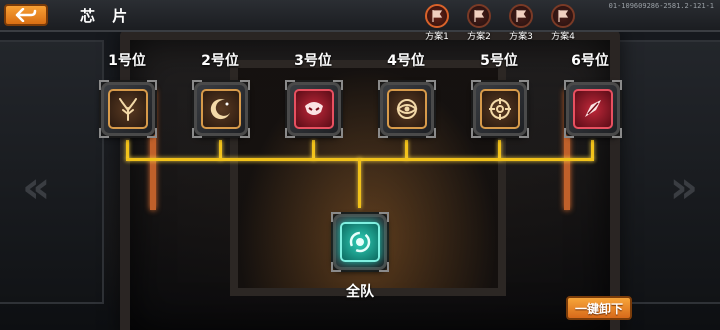 Image resolution: width=720 pixels, height=330 pixels. I want to click on eye-icon, so click(407, 109).